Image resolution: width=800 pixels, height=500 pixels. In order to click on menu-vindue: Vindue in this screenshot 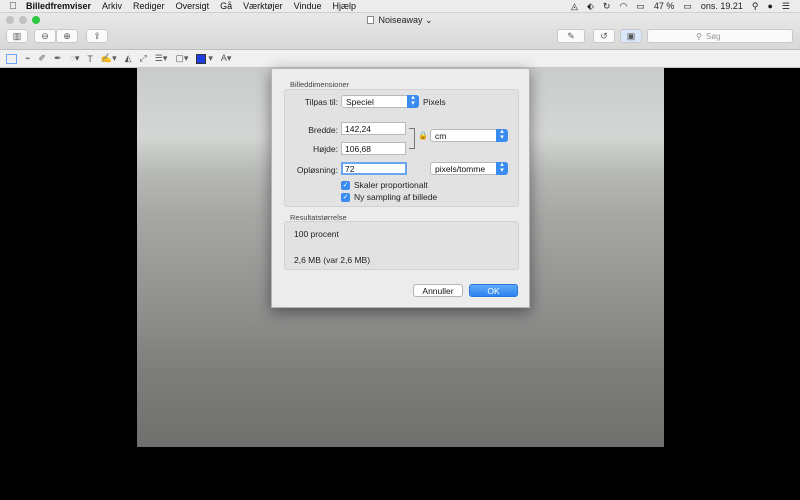, I will do `click(308, 6)`.